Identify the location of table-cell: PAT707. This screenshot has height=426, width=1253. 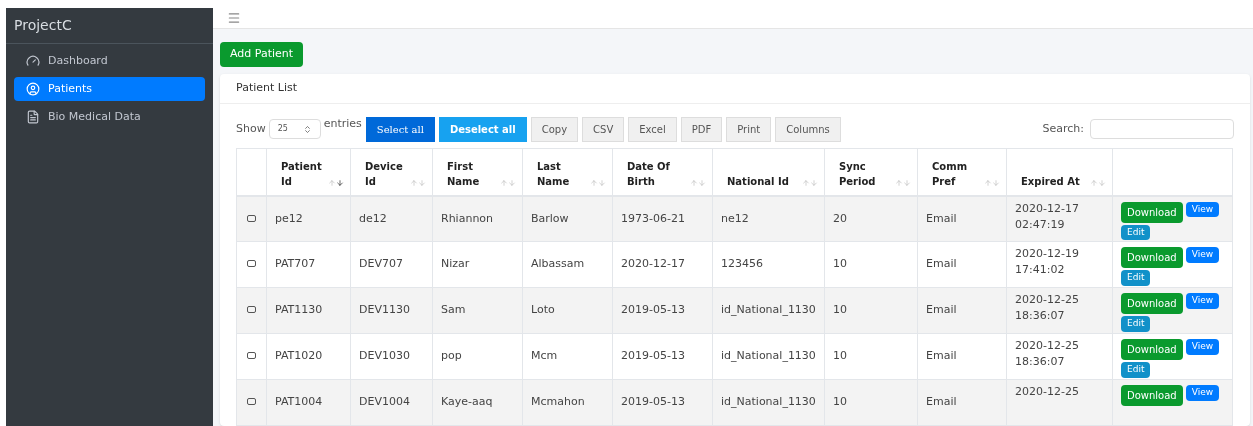
(295, 264).